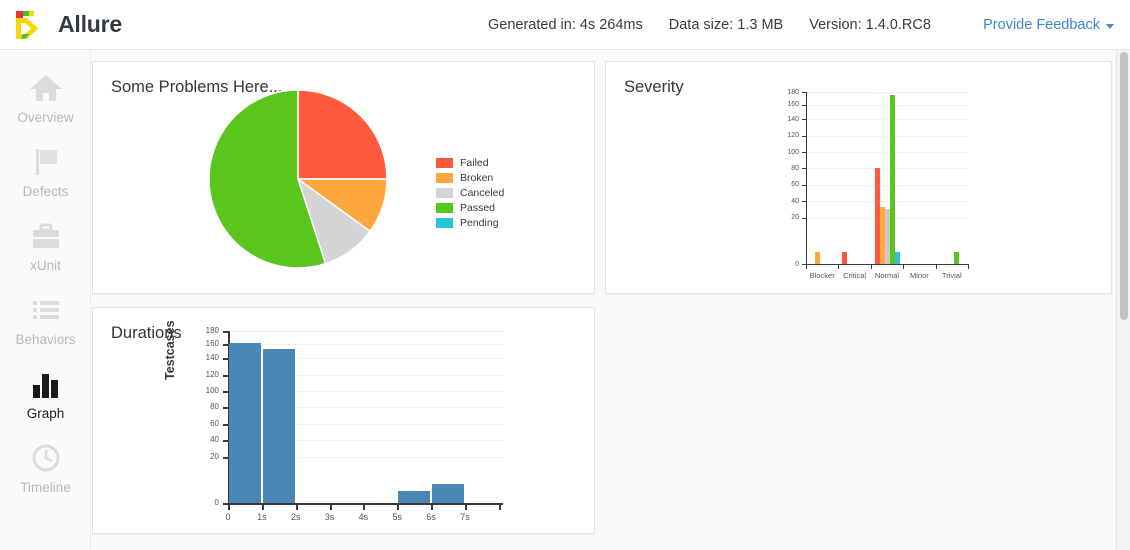 This screenshot has width=1130, height=550. I want to click on x-tick-label: 6s, so click(431, 517).